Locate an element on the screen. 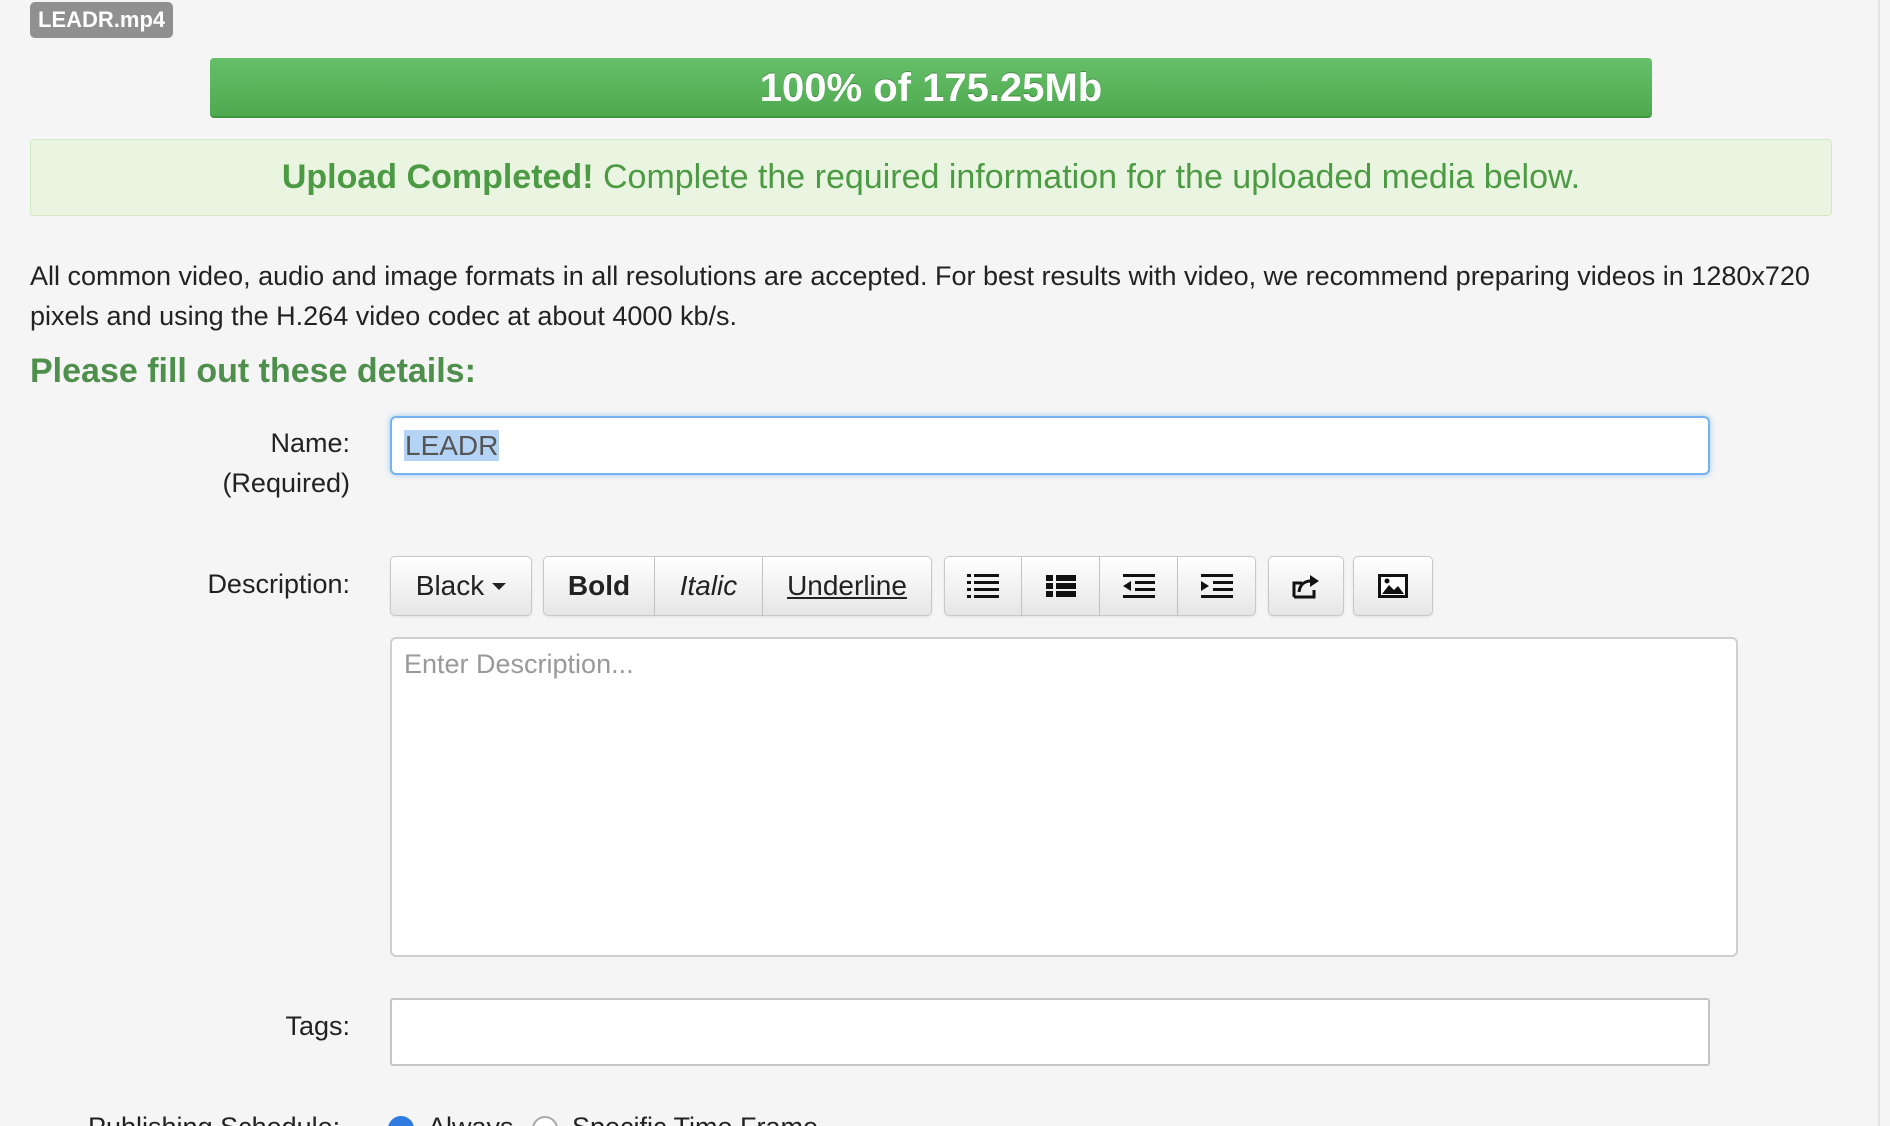 This screenshot has width=1890, height=1126. ordered-list-icon is located at coordinates (1060, 586).